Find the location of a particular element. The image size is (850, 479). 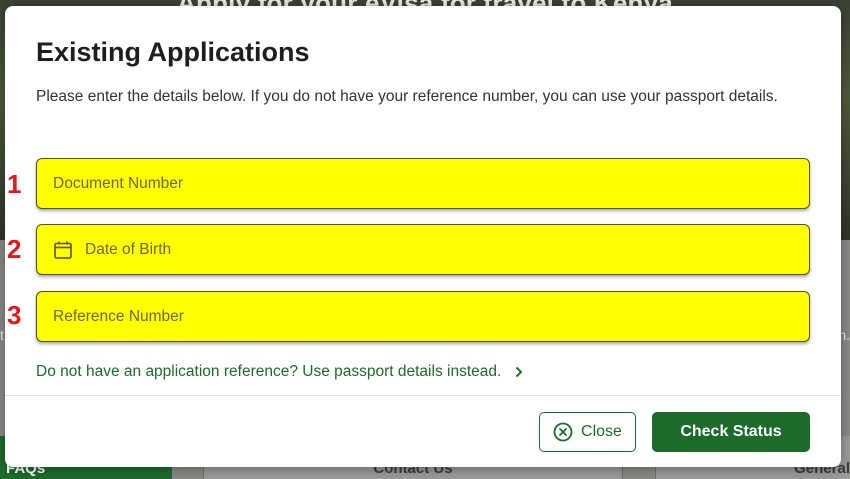

annotation-marker-1: 1 is located at coordinates (14, 184).